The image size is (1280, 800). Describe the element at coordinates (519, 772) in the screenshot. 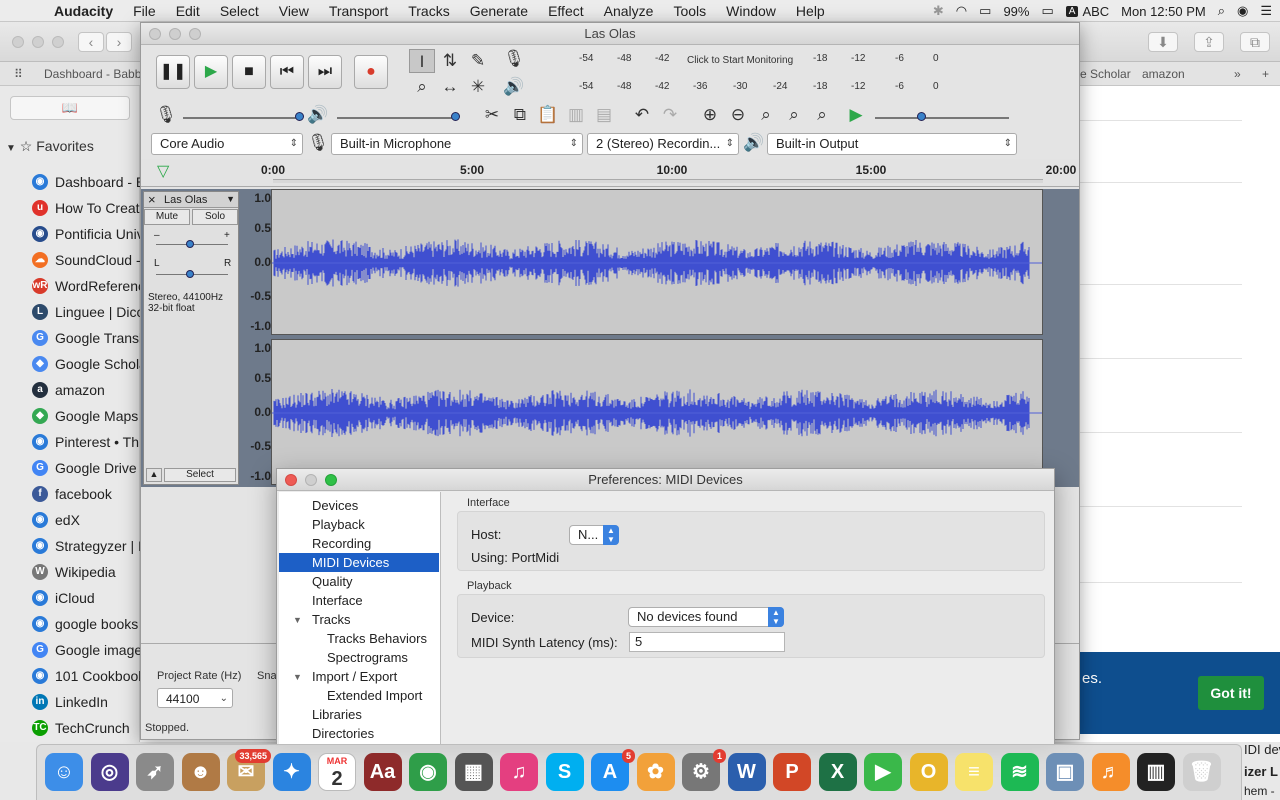

I see `dock-itunes-icon: ♫` at that location.